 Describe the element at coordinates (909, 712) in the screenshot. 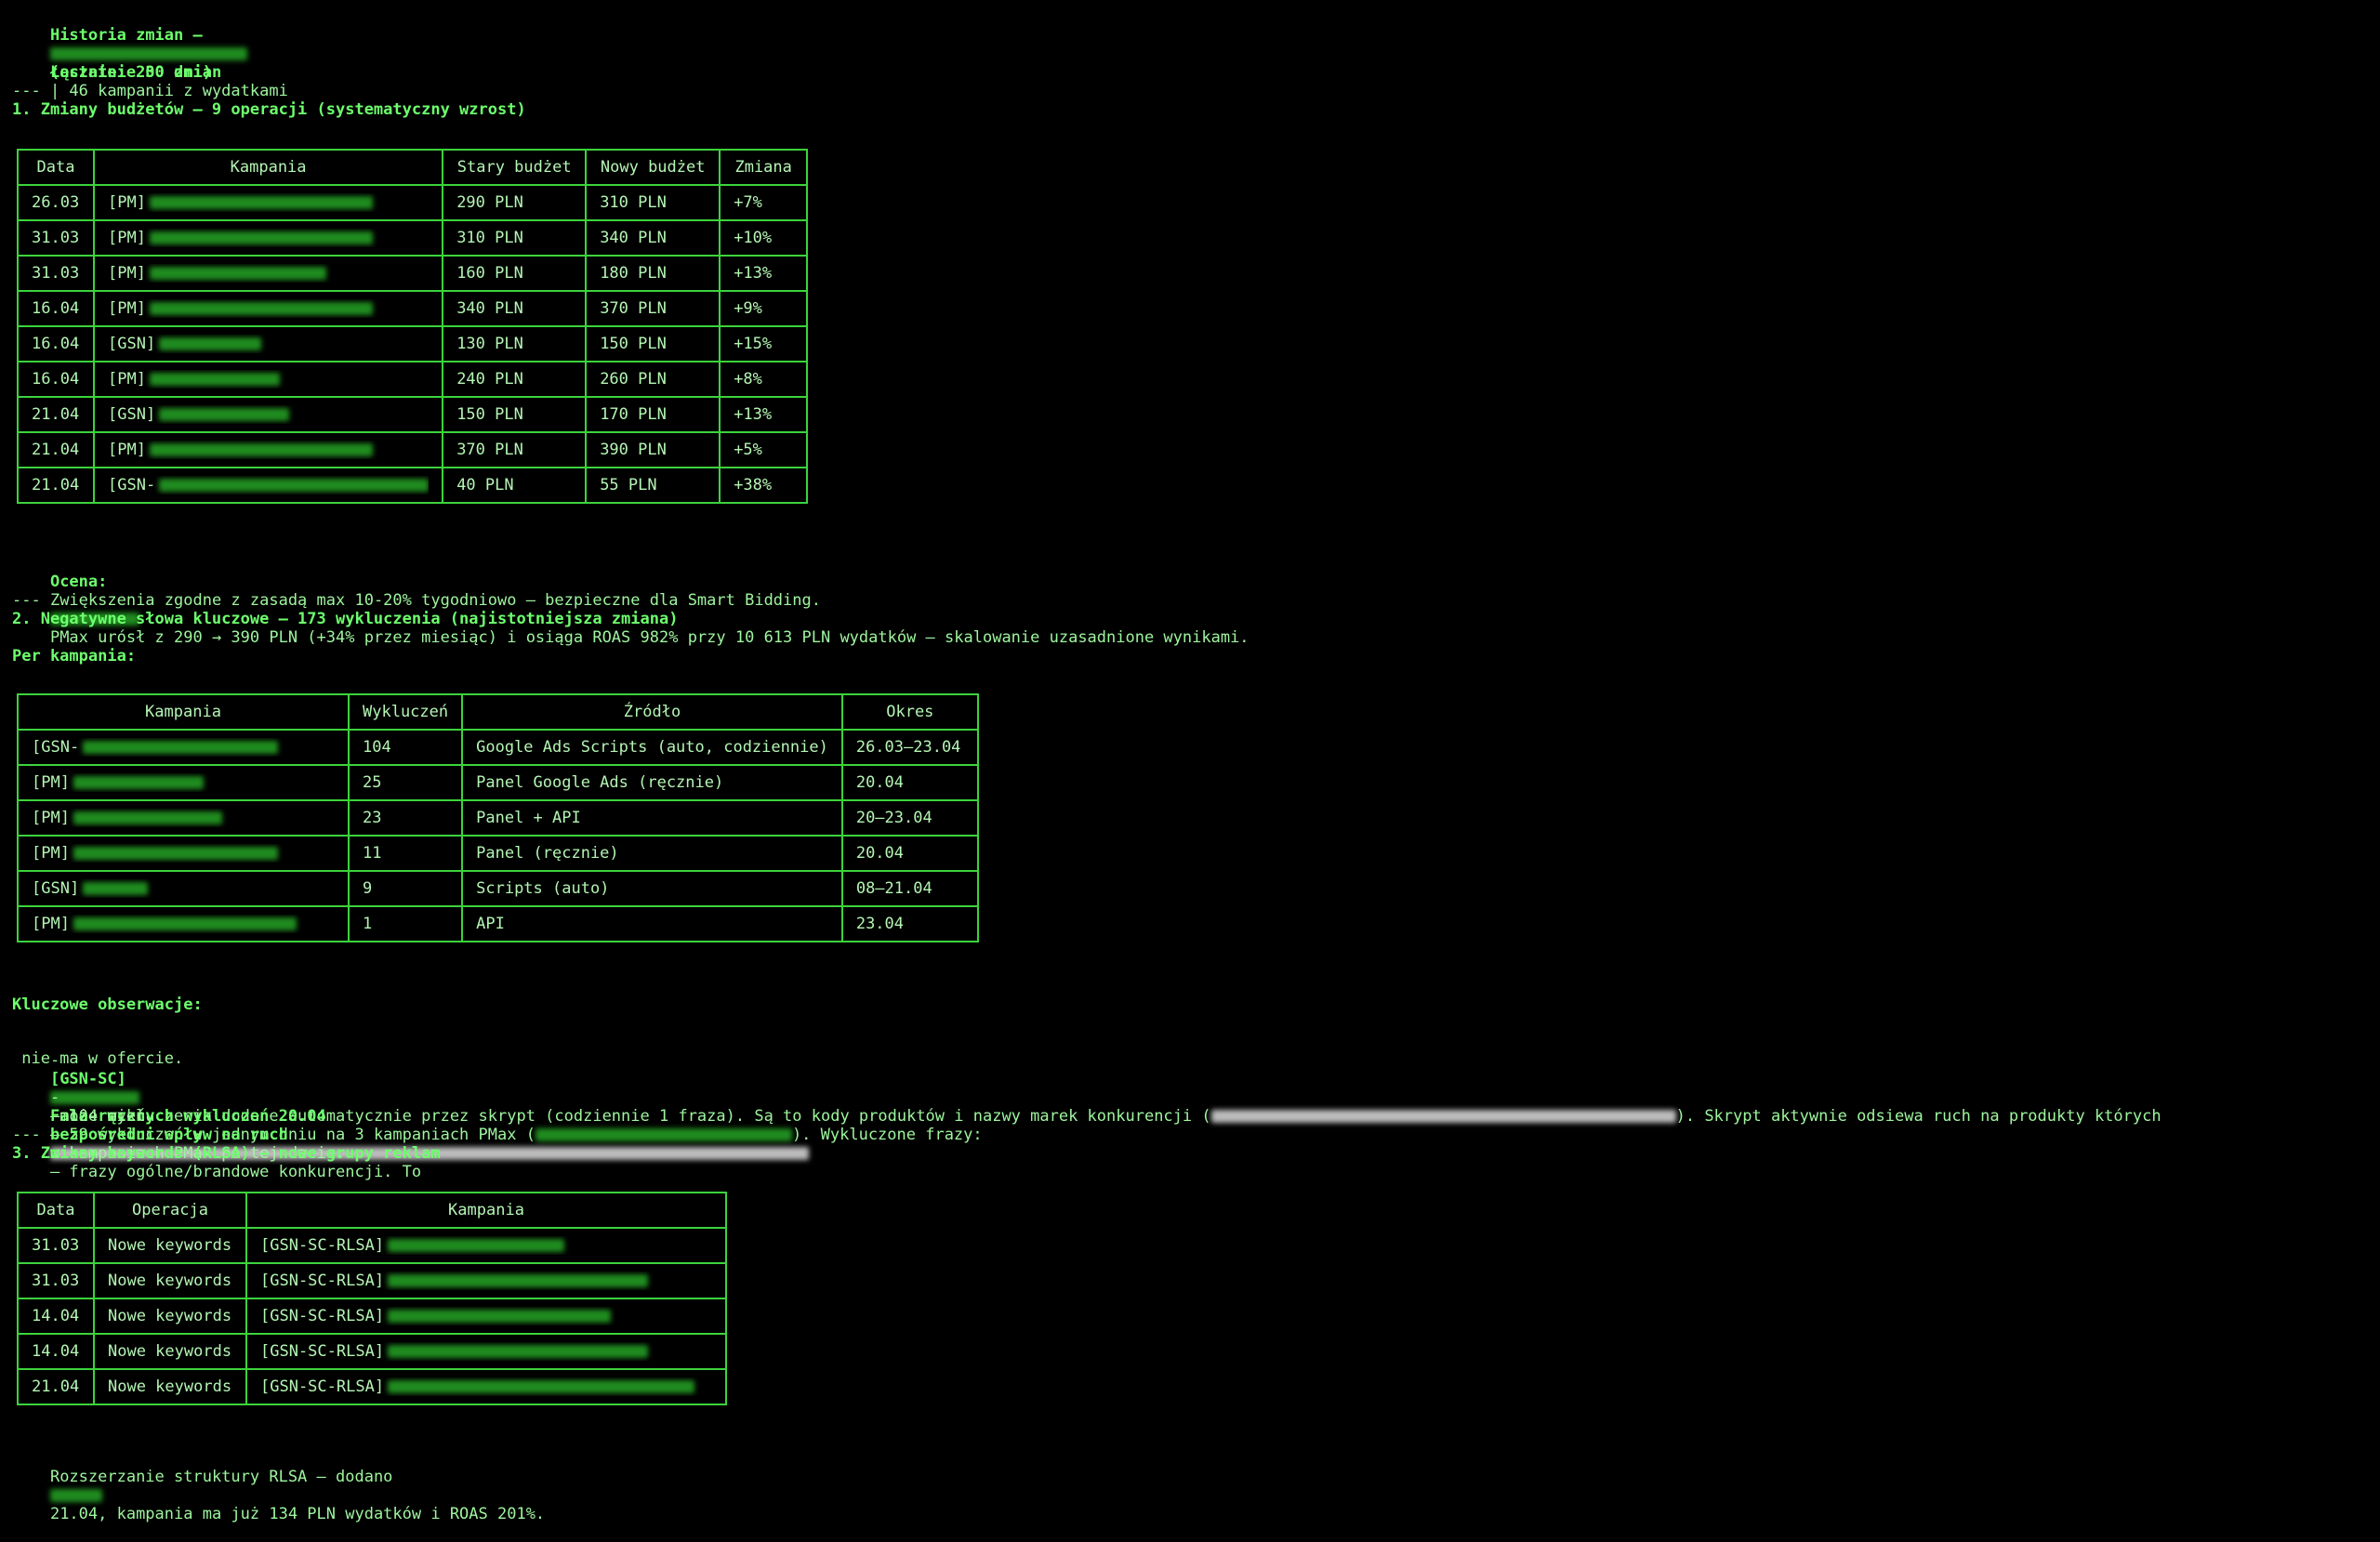

I see `column-header: Okres` at that location.